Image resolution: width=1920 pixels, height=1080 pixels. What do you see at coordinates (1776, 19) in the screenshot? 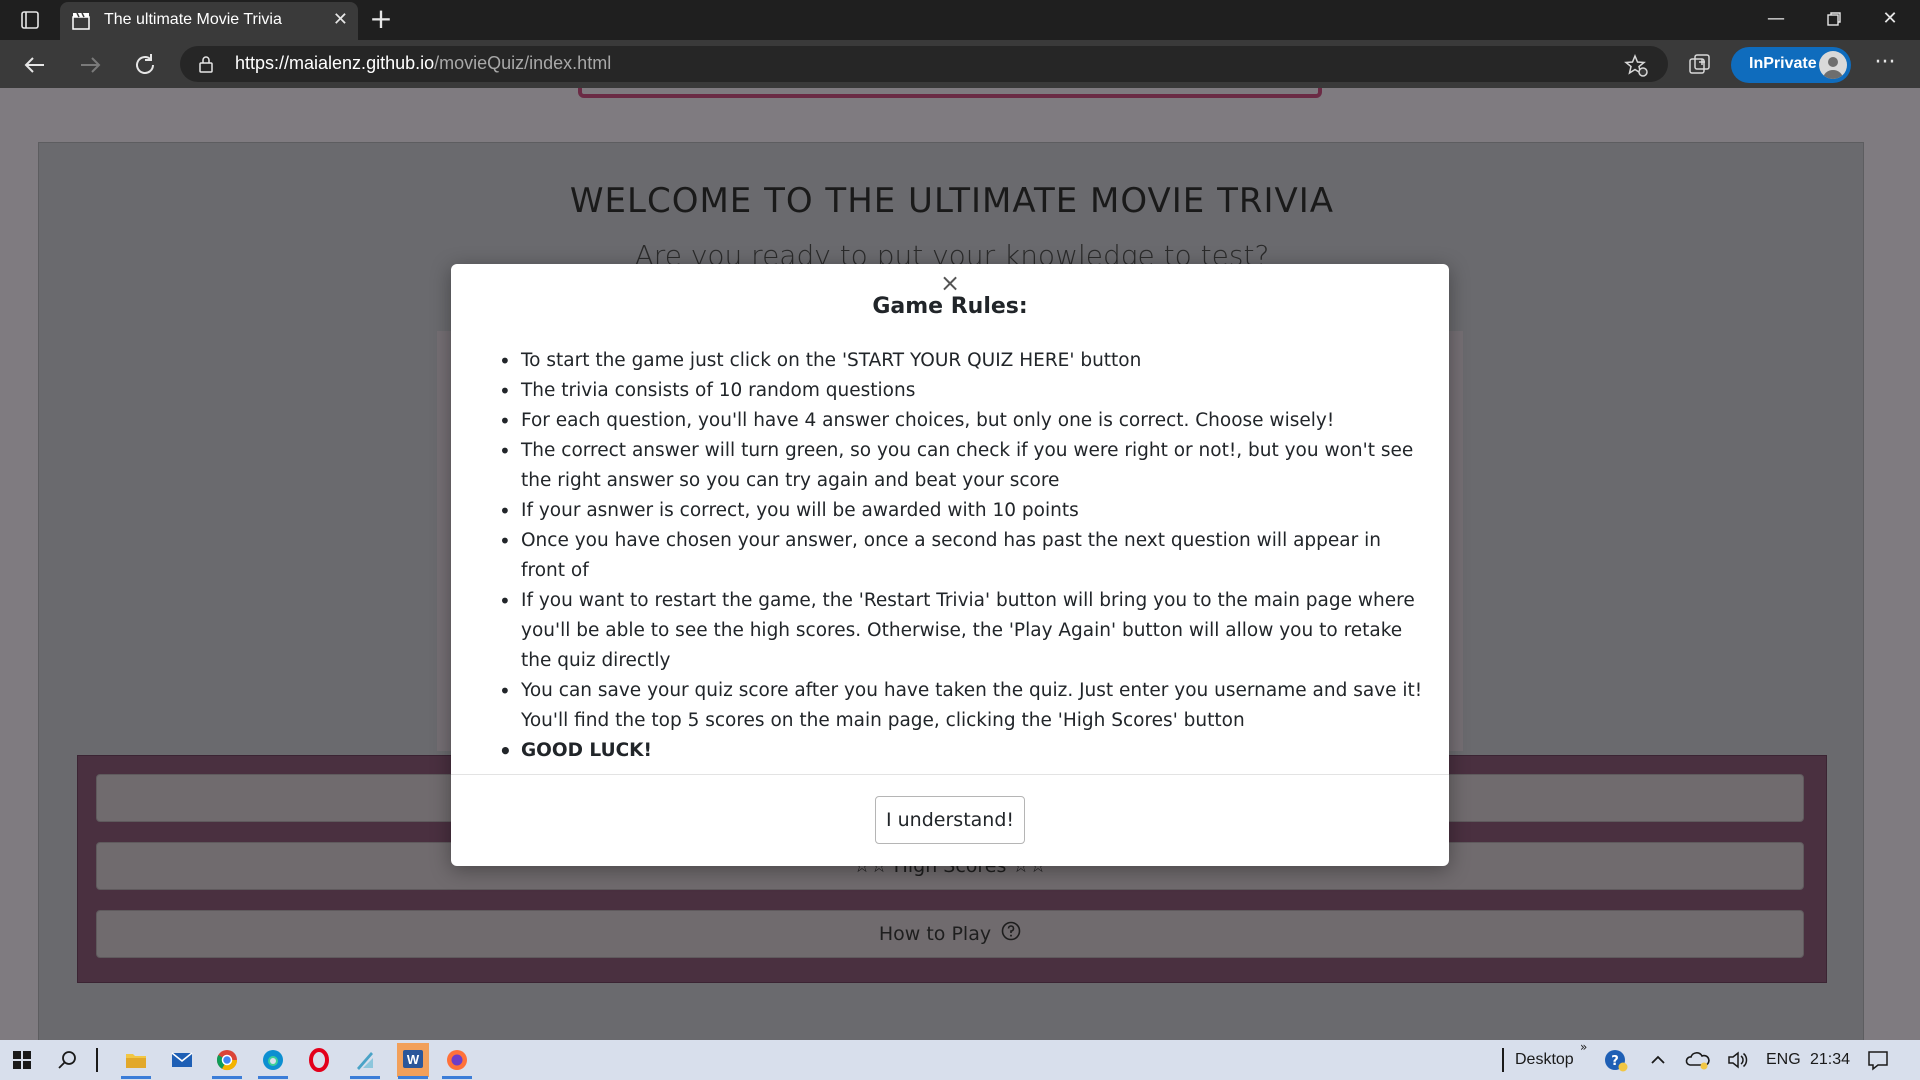
I see `minimize-icon: —` at bounding box center [1776, 19].